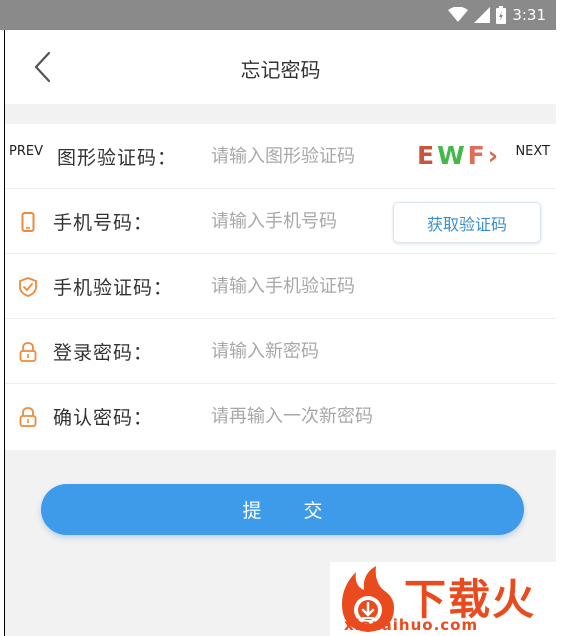 The height and width of the screenshot is (636, 561). I want to click on title-bar: 忘记密码, so click(280, 67).